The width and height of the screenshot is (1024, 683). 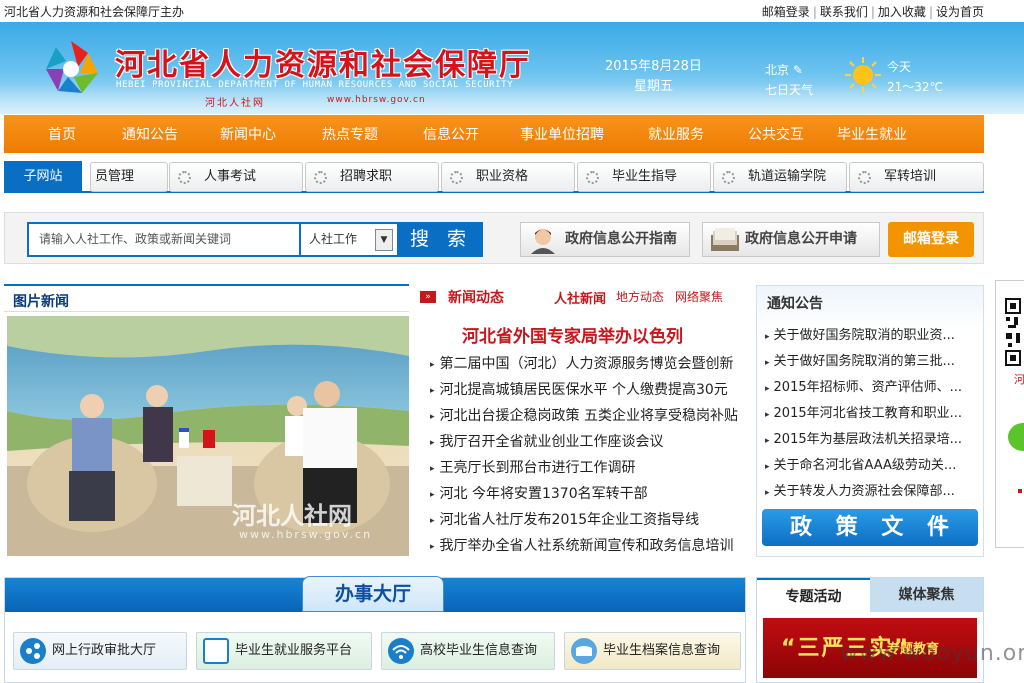 What do you see at coordinates (776, 134) in the screenshot?
I see `nav-item-interaction: 公共交互` at bounding box center [776, 134].